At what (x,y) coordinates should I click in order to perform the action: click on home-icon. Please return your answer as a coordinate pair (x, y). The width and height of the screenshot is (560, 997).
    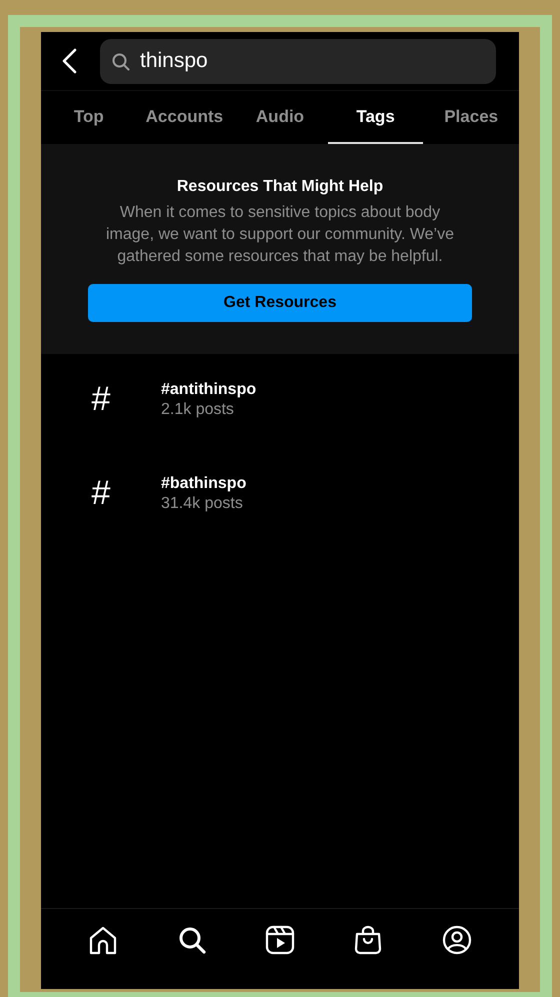
    Looking at the image, I should click on (103, 940).